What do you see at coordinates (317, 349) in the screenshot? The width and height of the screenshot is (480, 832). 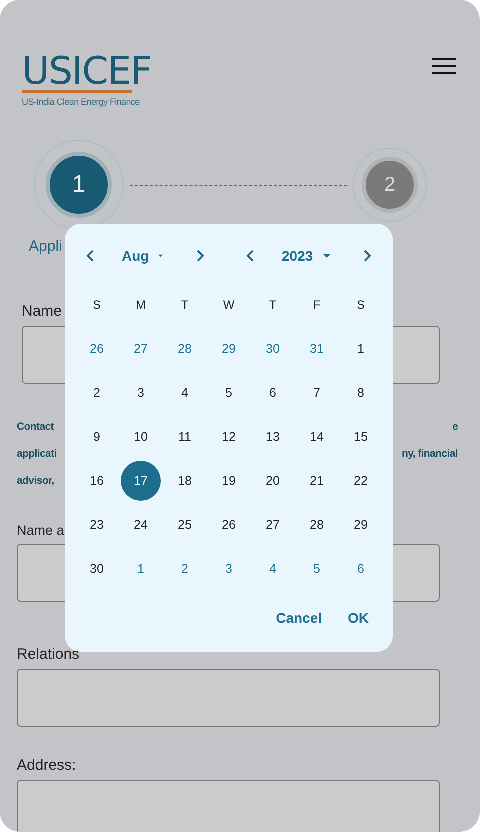 I see `calendar-day: 31` at bounding box center [317, 349].